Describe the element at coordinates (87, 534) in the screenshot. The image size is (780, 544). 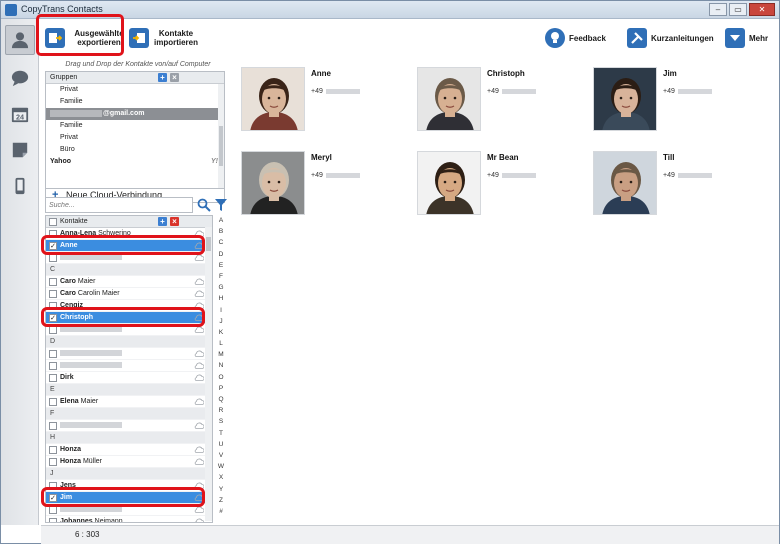
I see `contact-count: 6 : 303` at that location.